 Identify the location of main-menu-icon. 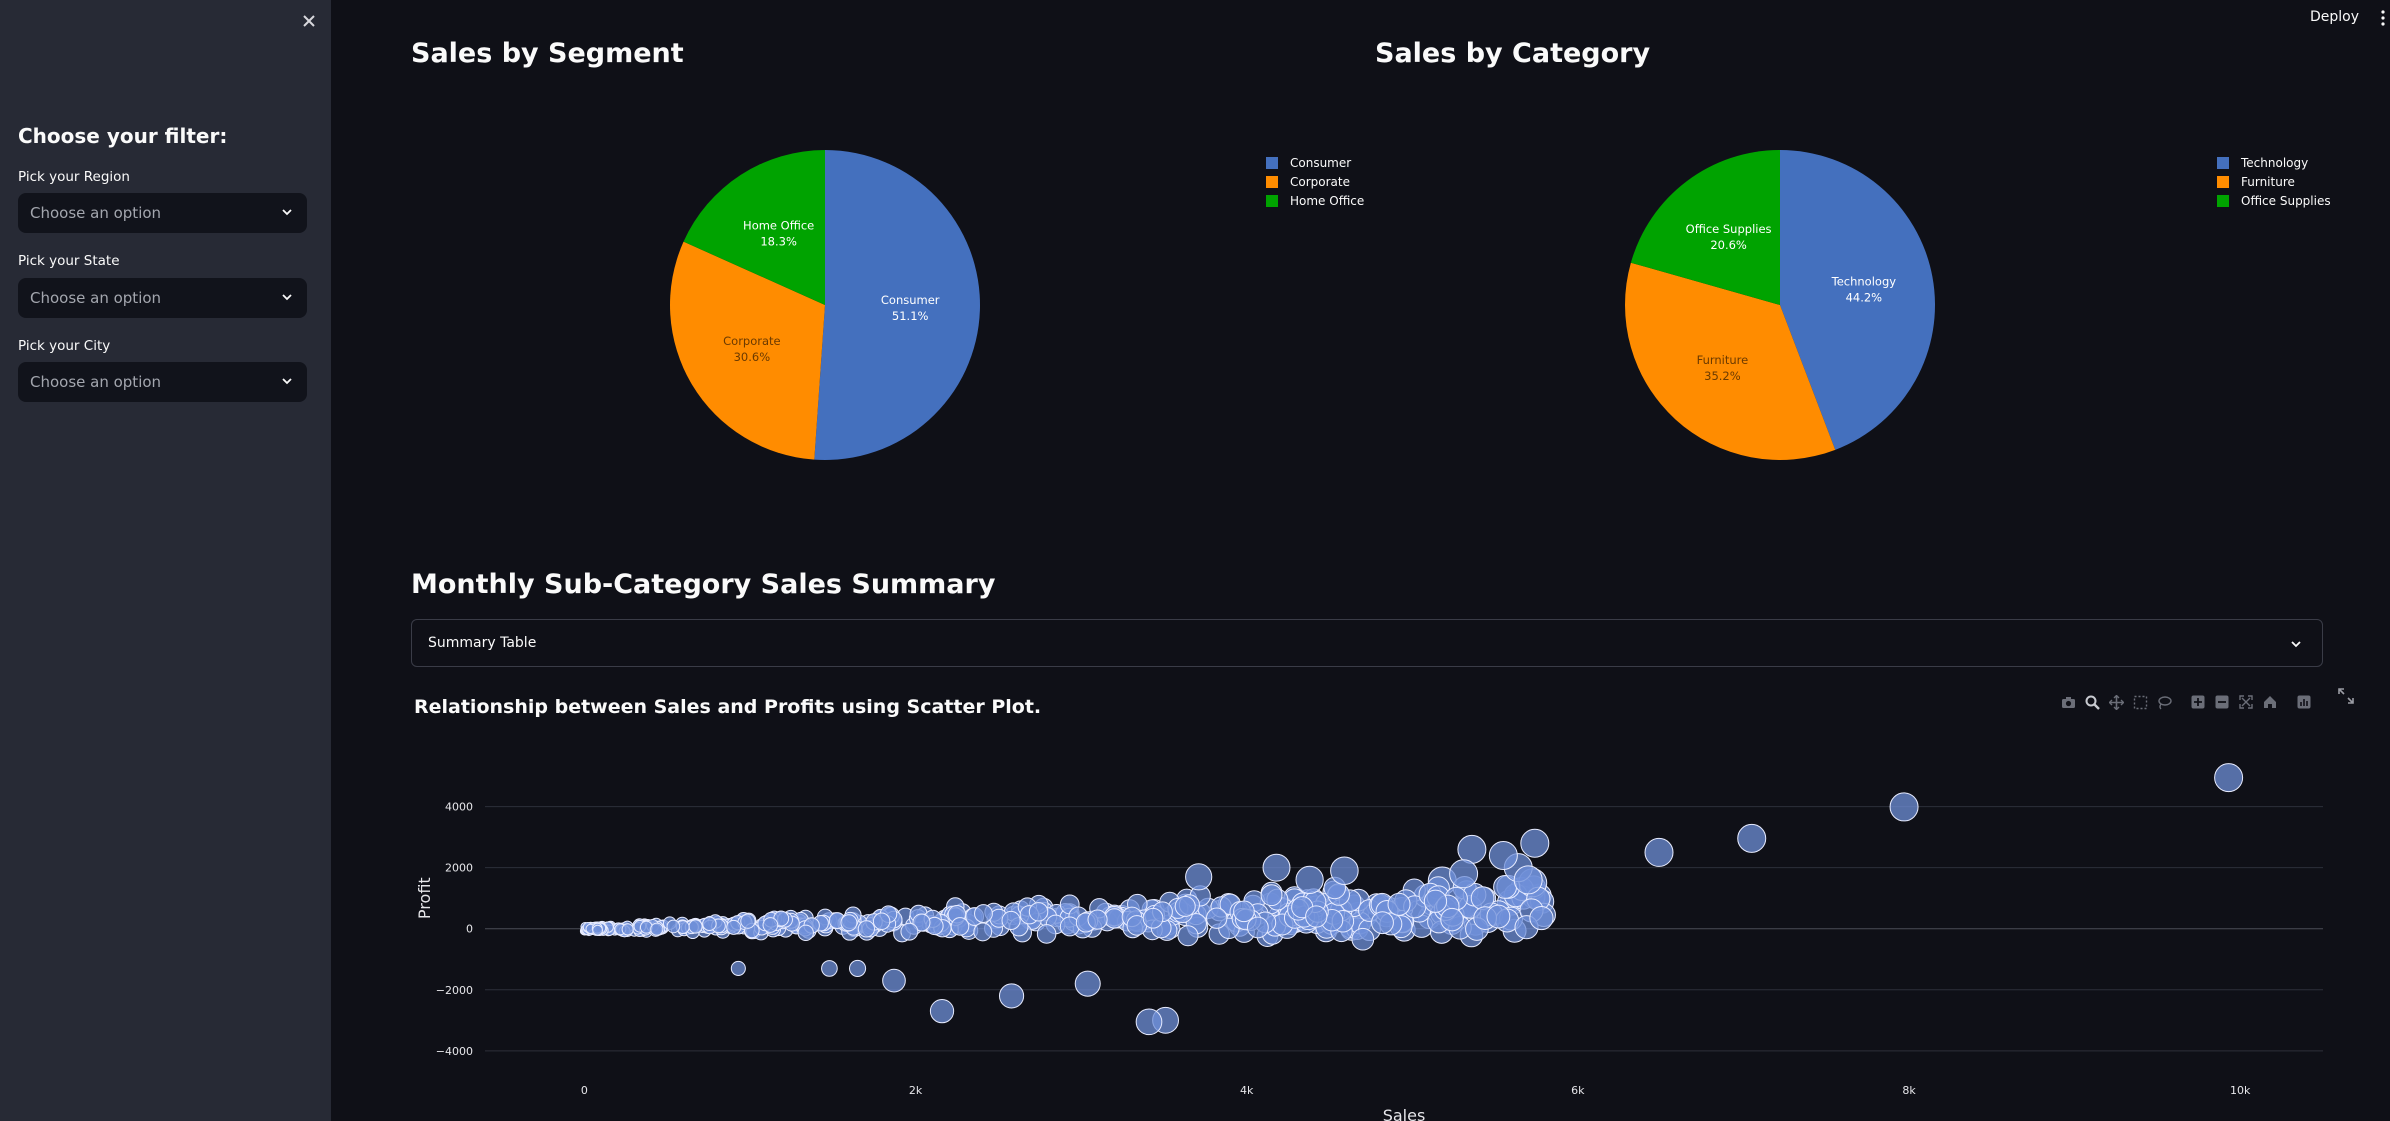
(2383, 18).